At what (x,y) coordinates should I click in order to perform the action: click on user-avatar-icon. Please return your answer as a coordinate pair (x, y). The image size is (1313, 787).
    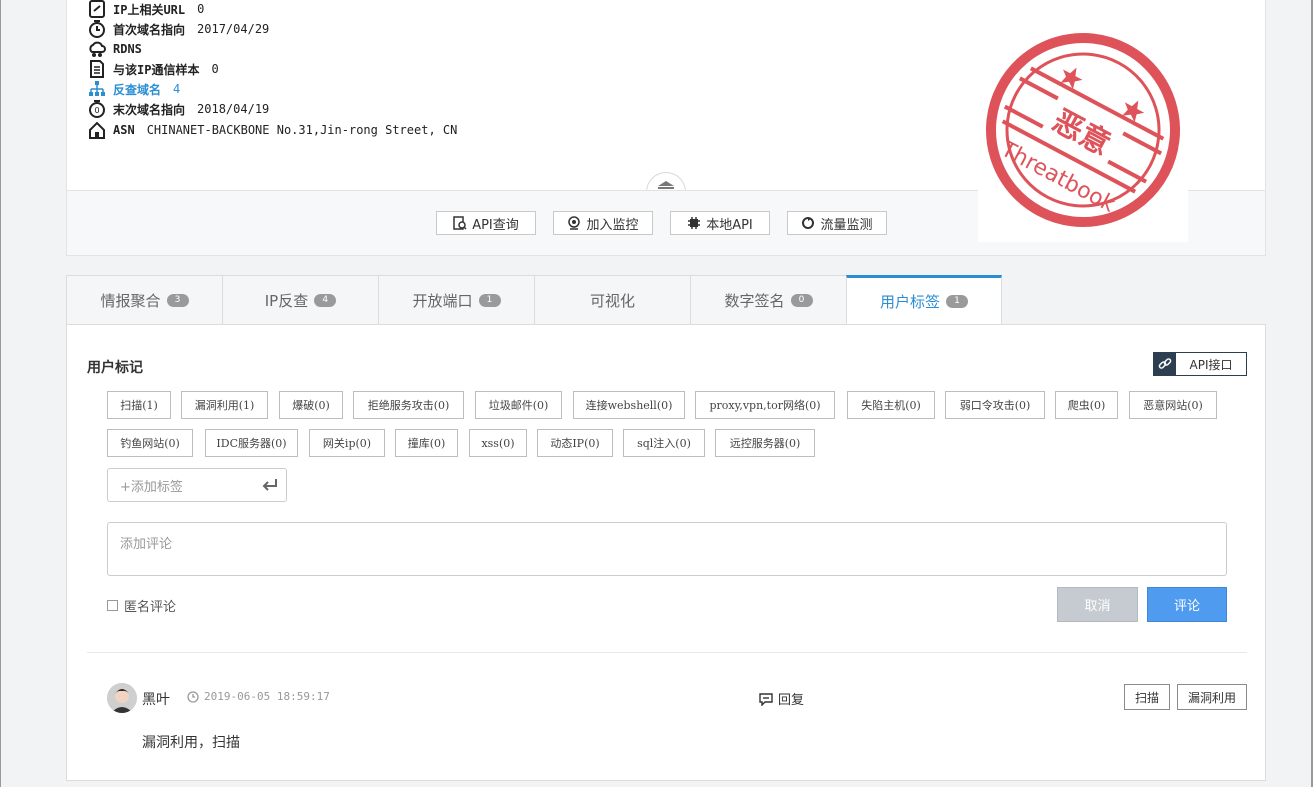
    Looking at the image, I should click on (122, 698).